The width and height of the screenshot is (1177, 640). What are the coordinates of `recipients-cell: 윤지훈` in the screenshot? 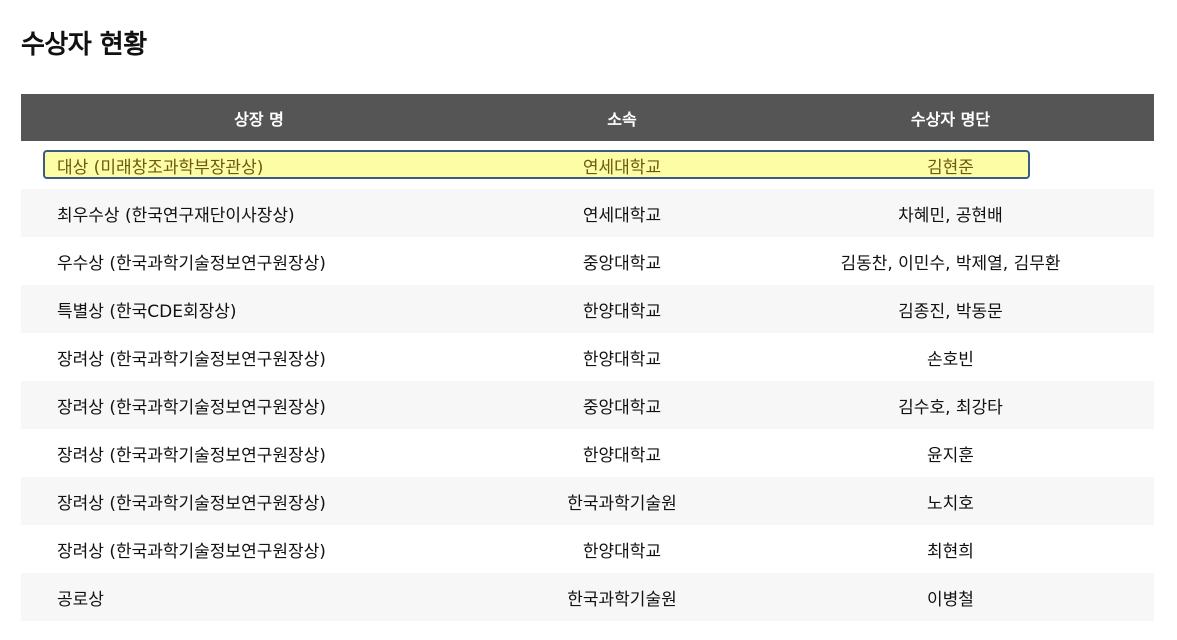 It's located at (950, 455).